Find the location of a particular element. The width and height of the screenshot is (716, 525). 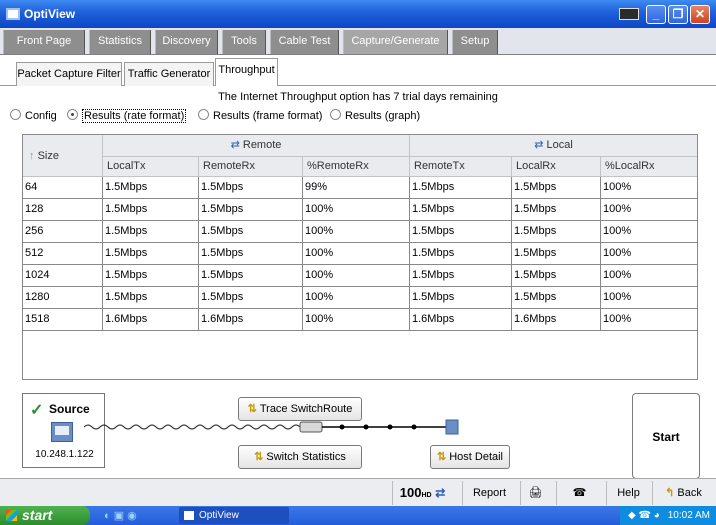

tab-tools: Tools is located at coordinates (244, 42).